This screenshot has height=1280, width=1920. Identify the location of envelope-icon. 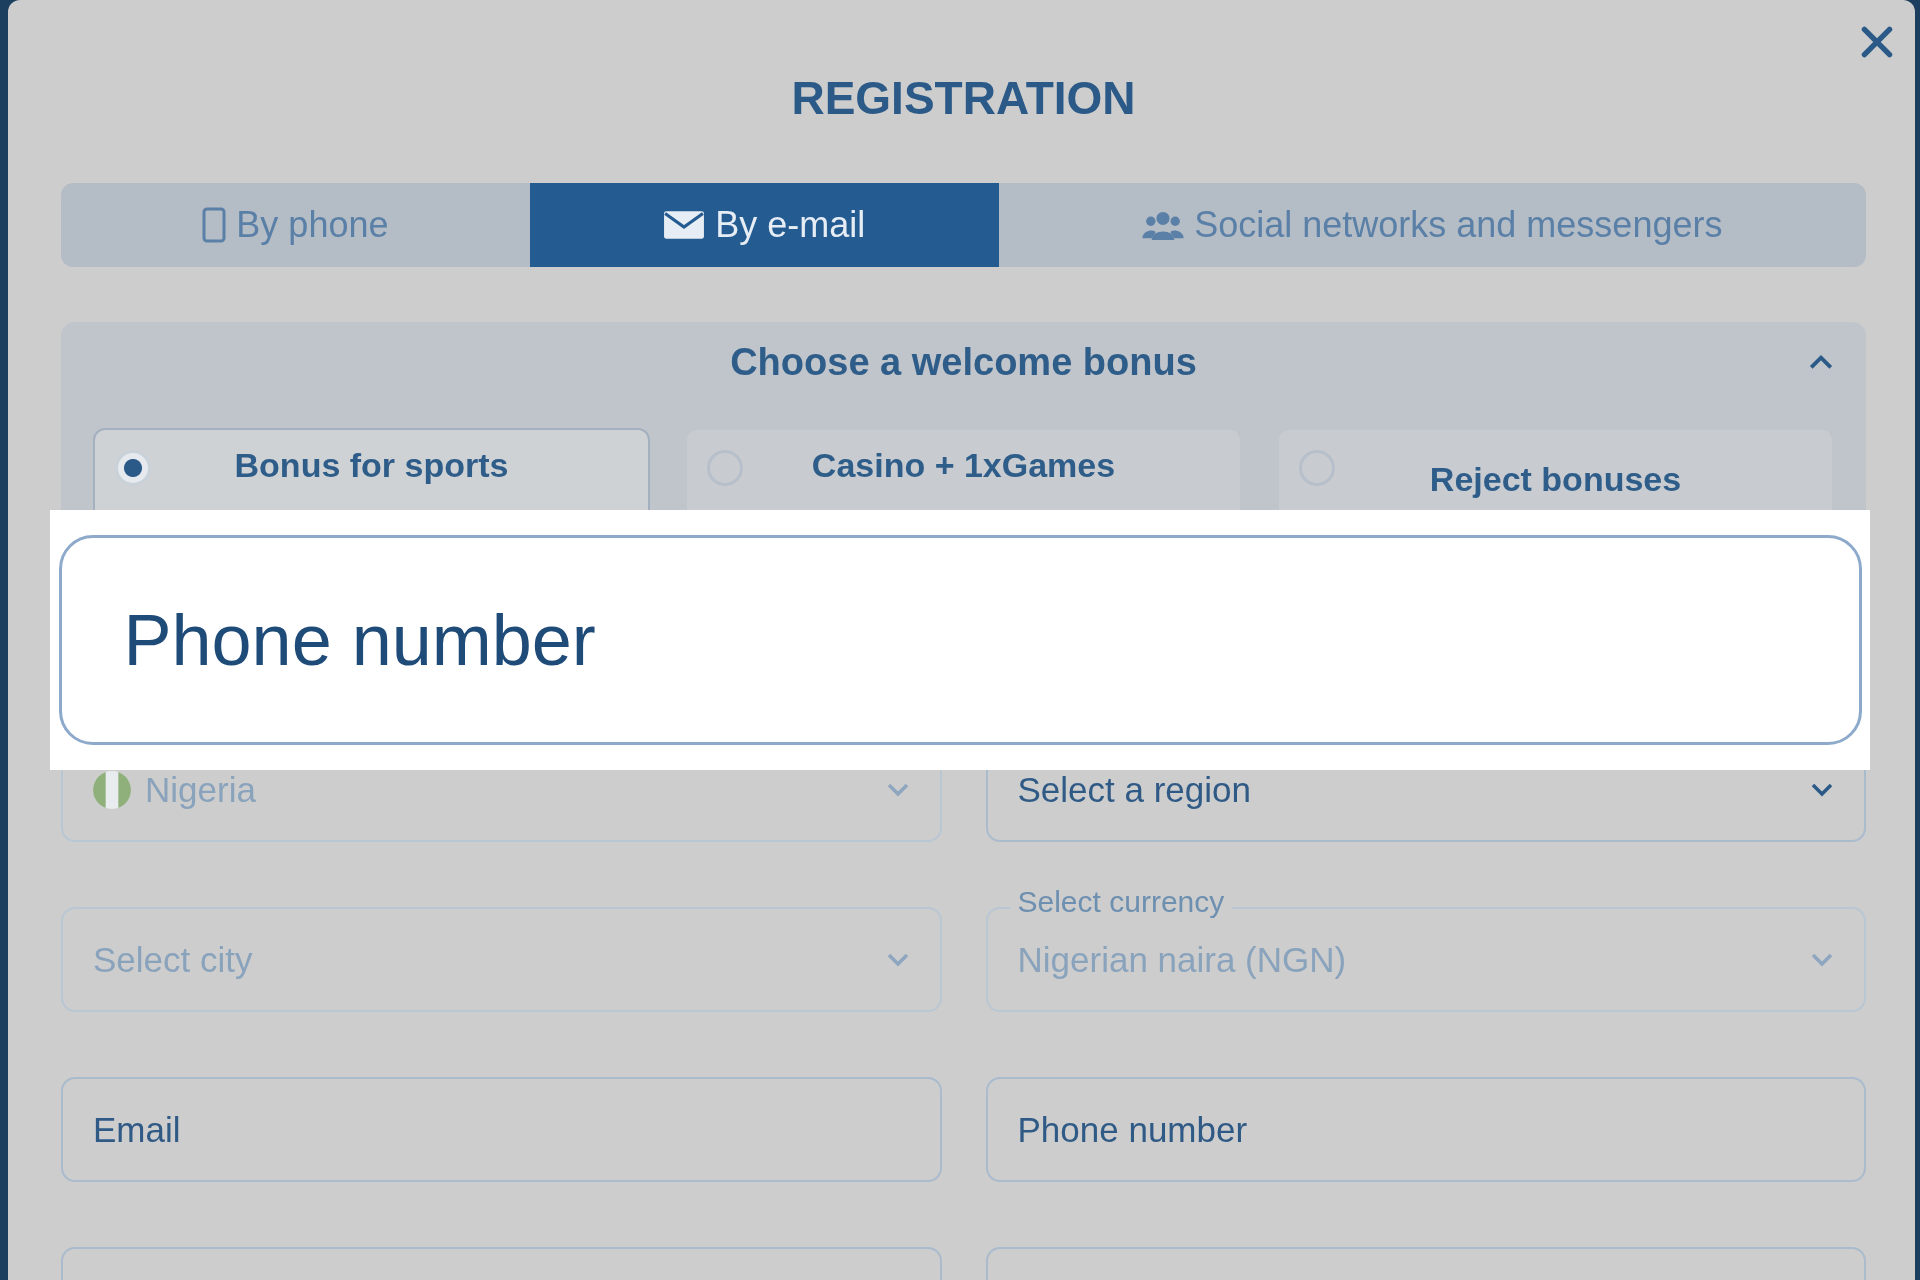
(684, 225).